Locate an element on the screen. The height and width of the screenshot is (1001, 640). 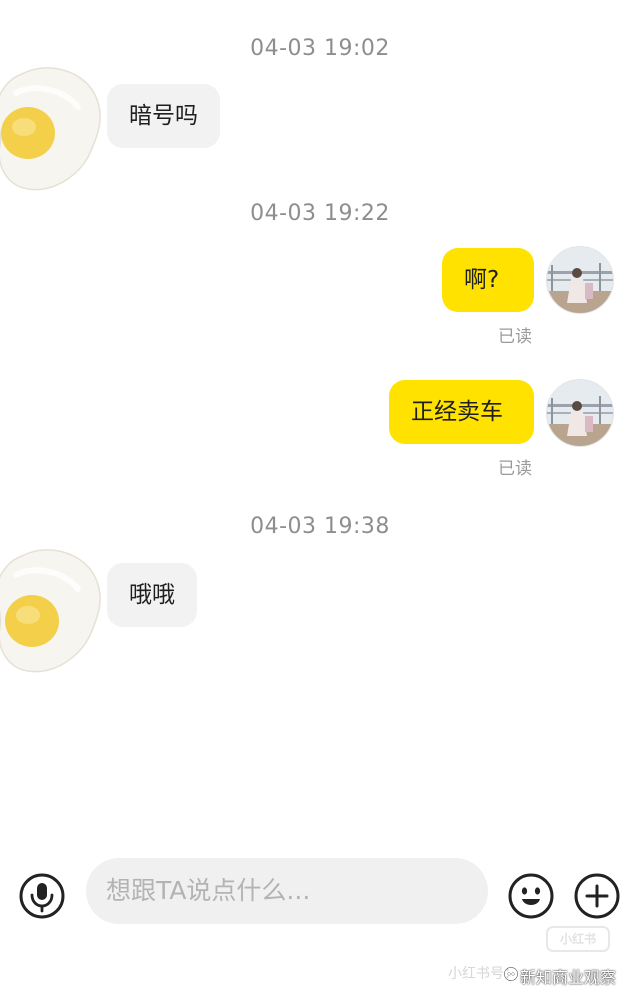
emoji-button is located at coordinates (531, 896).